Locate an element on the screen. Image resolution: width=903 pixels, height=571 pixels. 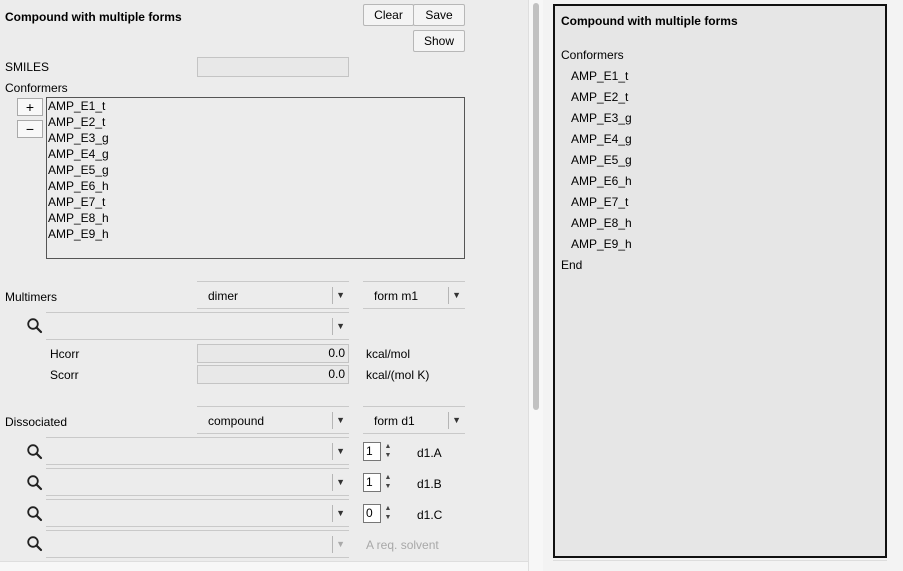
dissociated-a-count-stepper: 1 ▲ ▼ is located at coordinates (379, 451).